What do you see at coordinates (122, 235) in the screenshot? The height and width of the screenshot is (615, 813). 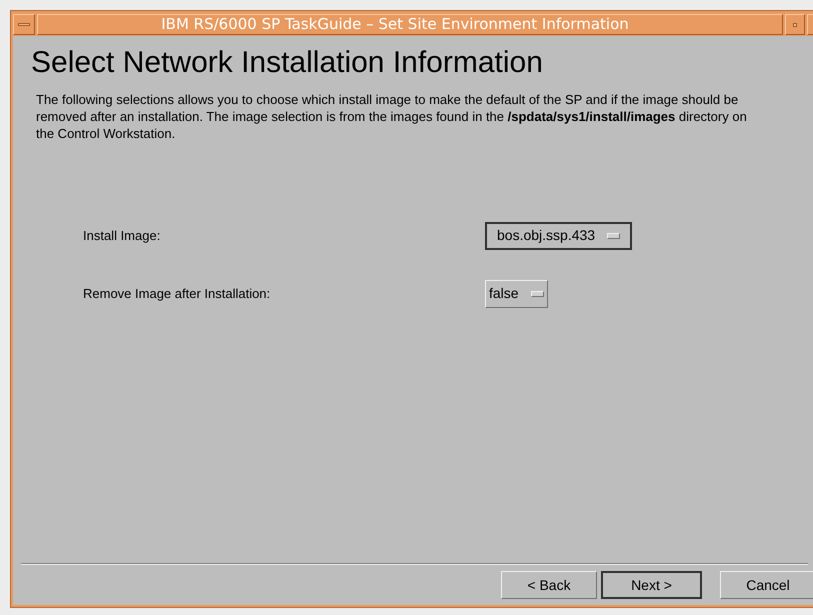 I see `field-label: Install Image:` at bounding box center [122, 235].